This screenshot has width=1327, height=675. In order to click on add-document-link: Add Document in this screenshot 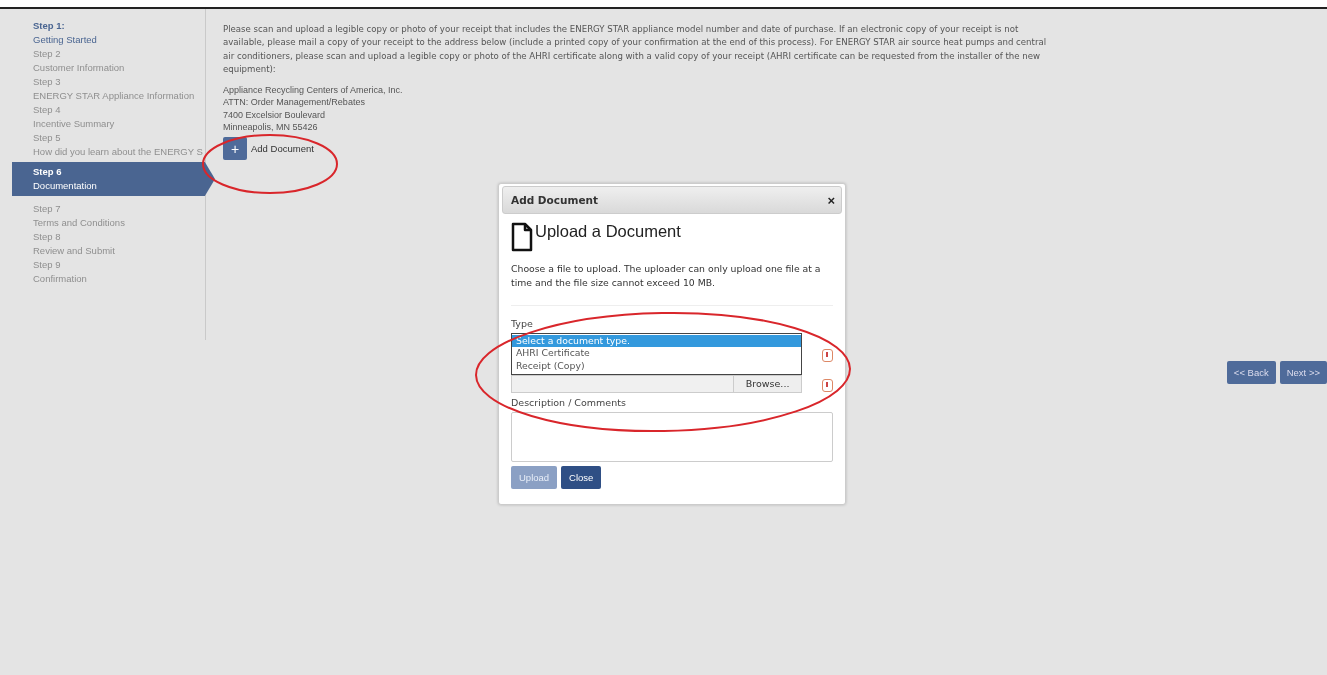, I will do `click(282, 148)`.